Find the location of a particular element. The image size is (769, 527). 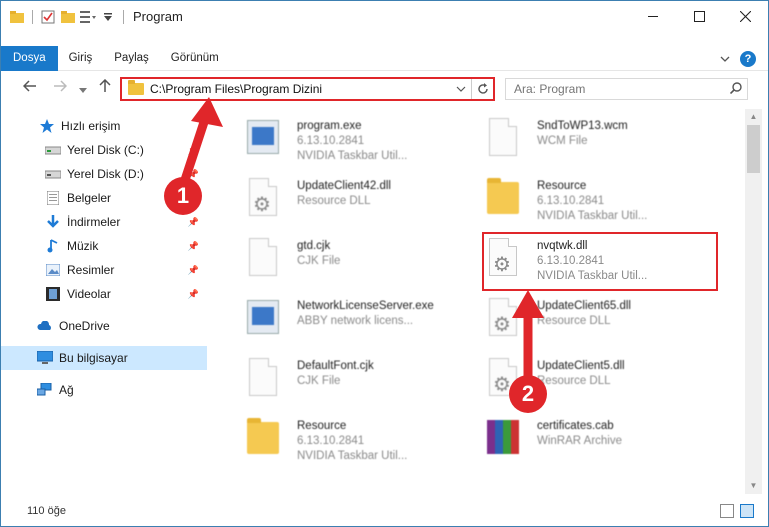

sidebar-item-this-pc: Bu bilgisayar is located at coordinates (104, 358).